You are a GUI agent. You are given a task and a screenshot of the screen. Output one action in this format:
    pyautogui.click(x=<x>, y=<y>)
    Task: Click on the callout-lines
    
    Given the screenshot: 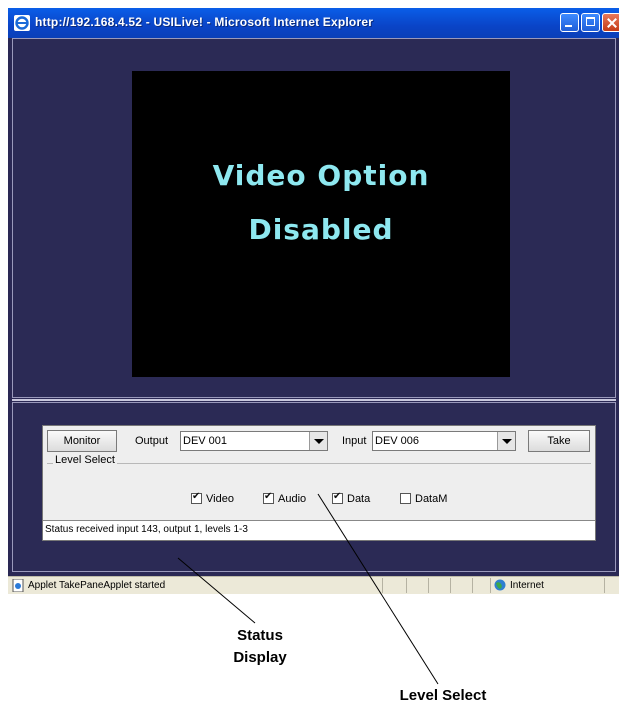 What is the action you would take?
    pyautogui.click(x=308, y=589)
    